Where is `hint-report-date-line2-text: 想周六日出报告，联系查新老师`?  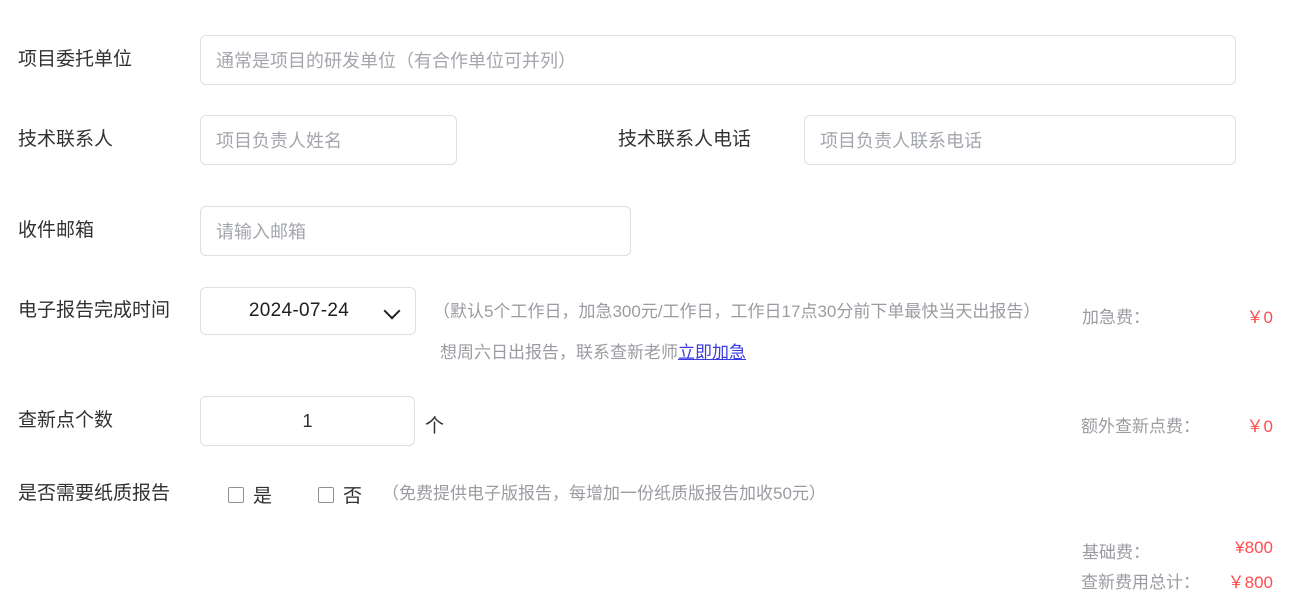 hint-report-date-line2-text: 想周六日出报告，联系查新老师 is located at coordinates (559, 352).